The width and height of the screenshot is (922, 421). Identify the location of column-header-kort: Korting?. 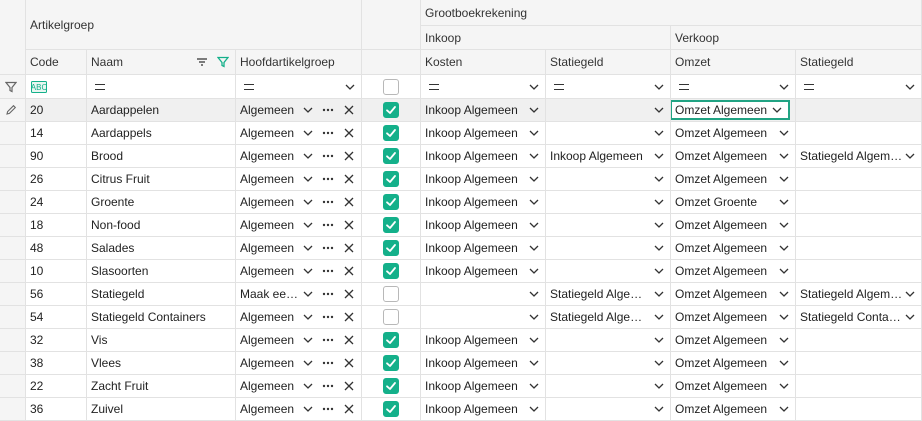
(391, 62).